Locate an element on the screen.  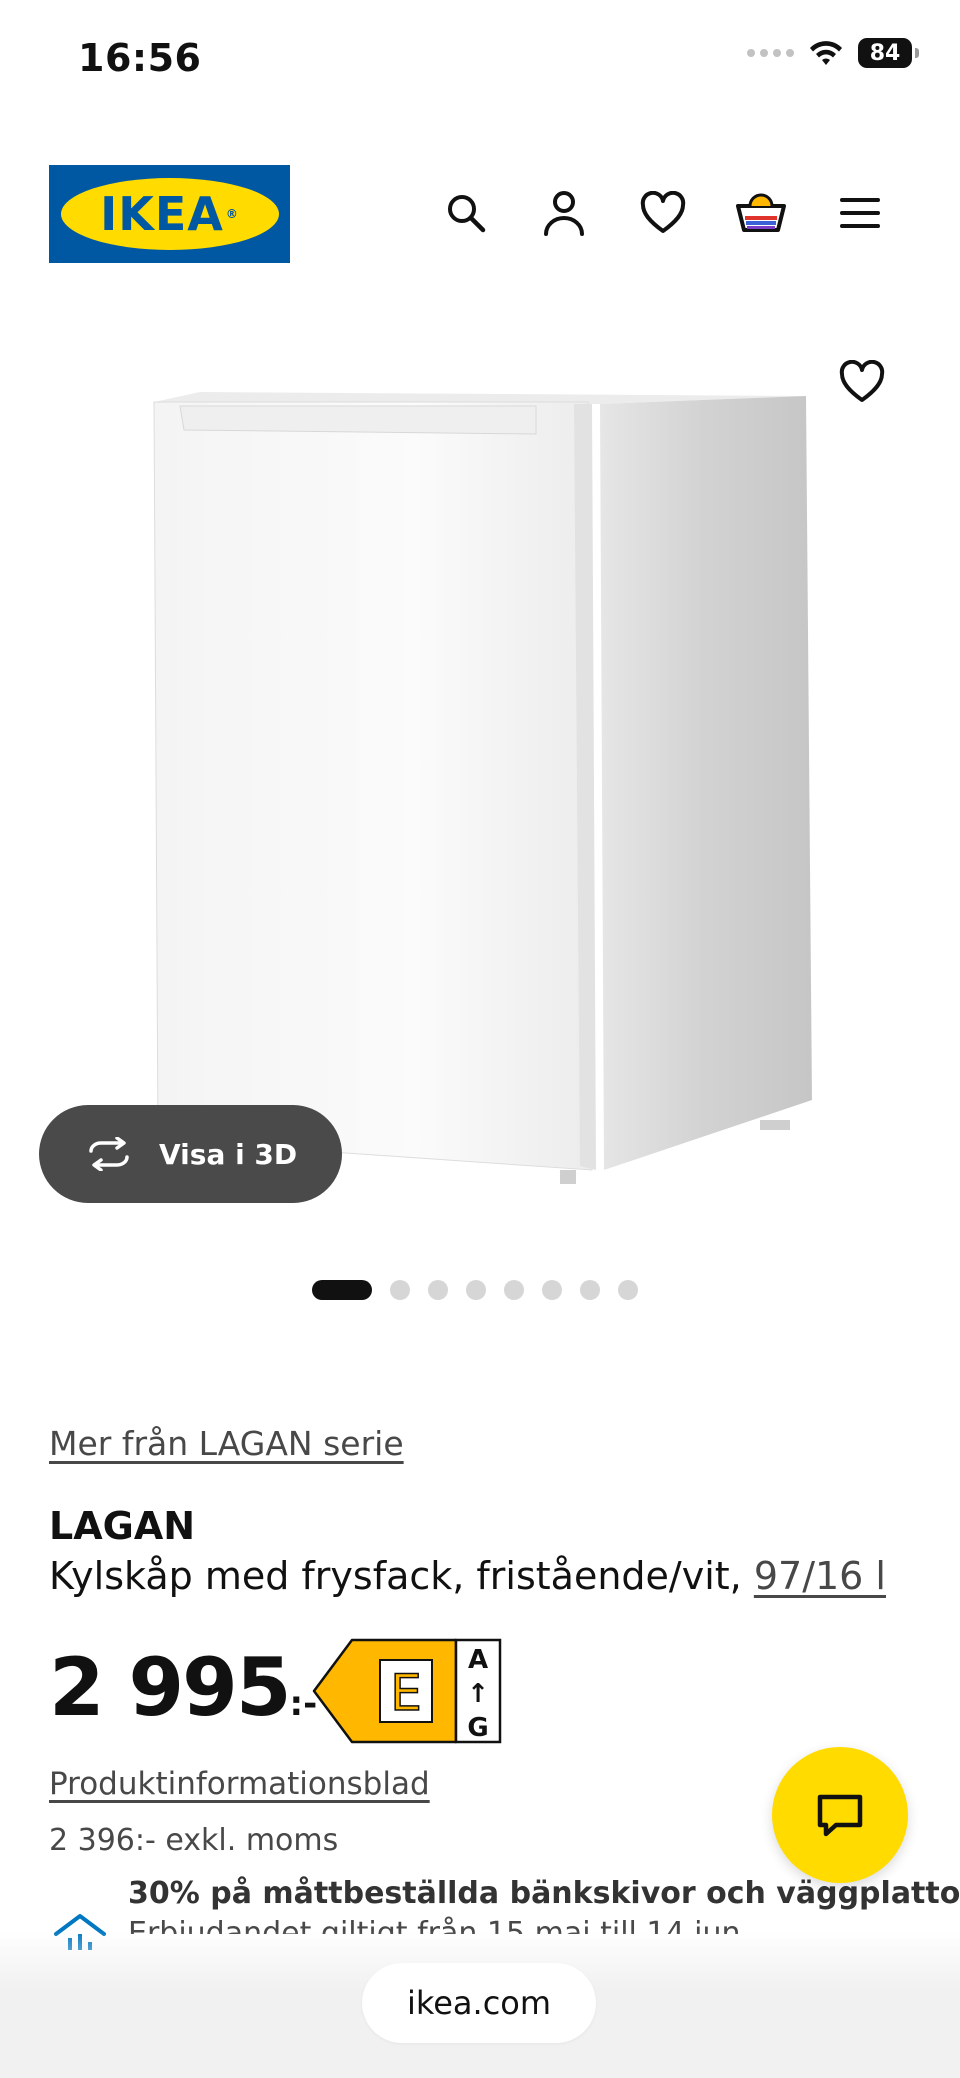
product-description-text: Kylskåp med frysfack, fristående/vit, is located at coordinates (401, 1576).